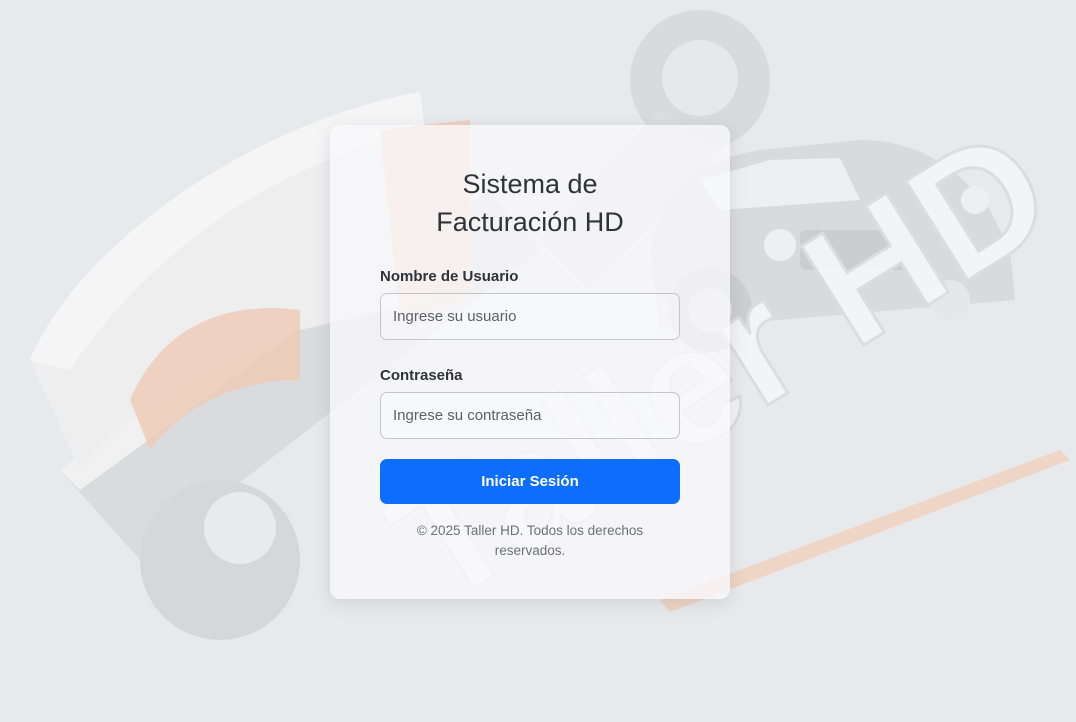 The height and width of the screenshot is (722, 1076). What do you see at coordinates (530, 481) in the screenshot?
I see `login-button: Iniciar Sesión` at bounding box center [530, 481].